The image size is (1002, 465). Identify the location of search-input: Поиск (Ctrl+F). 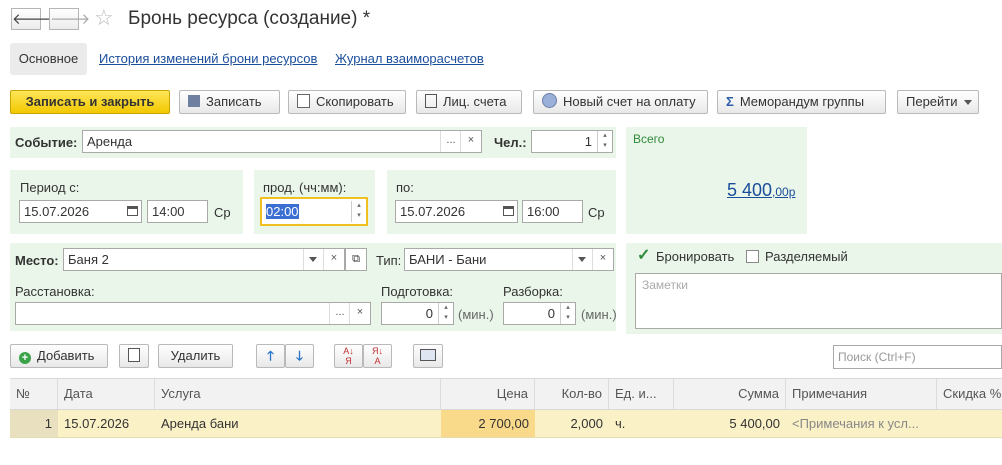
(917, 357).